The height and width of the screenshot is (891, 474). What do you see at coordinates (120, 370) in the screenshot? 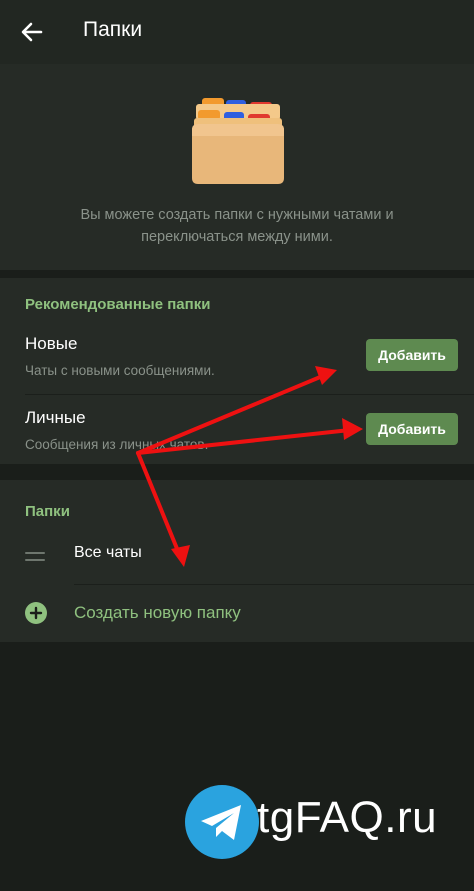
I see `recommended-item-subtitle: Чаты с новыми сообщениями.` at bounding box center [120, 370].